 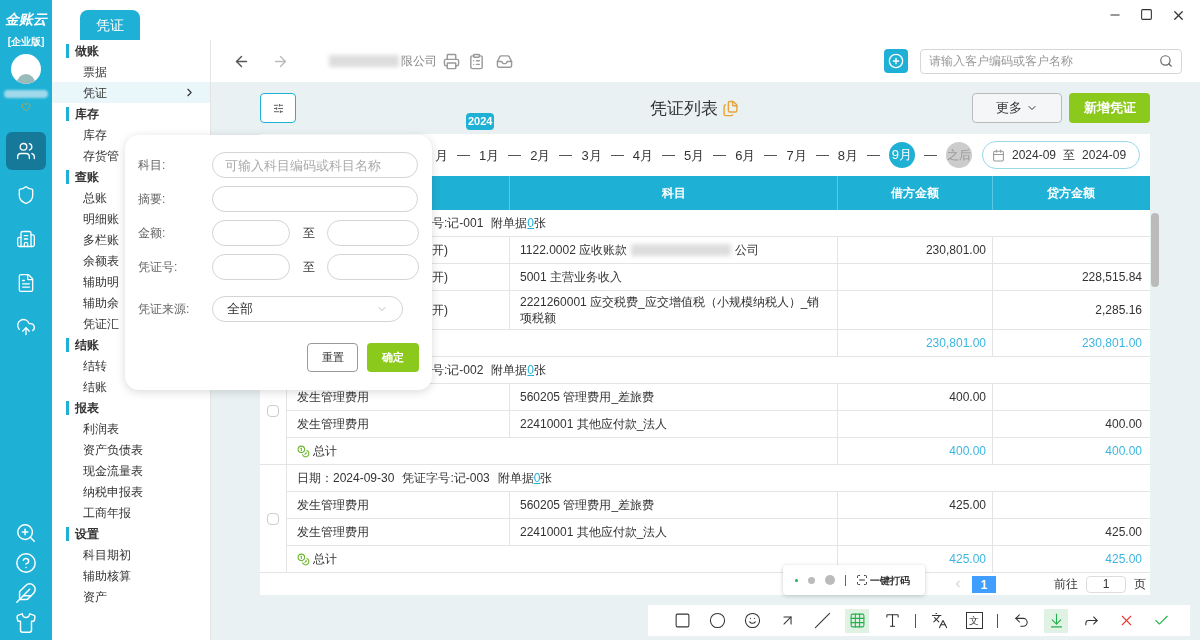 I want to click on sliders-icon, so click(x=278, y=108).